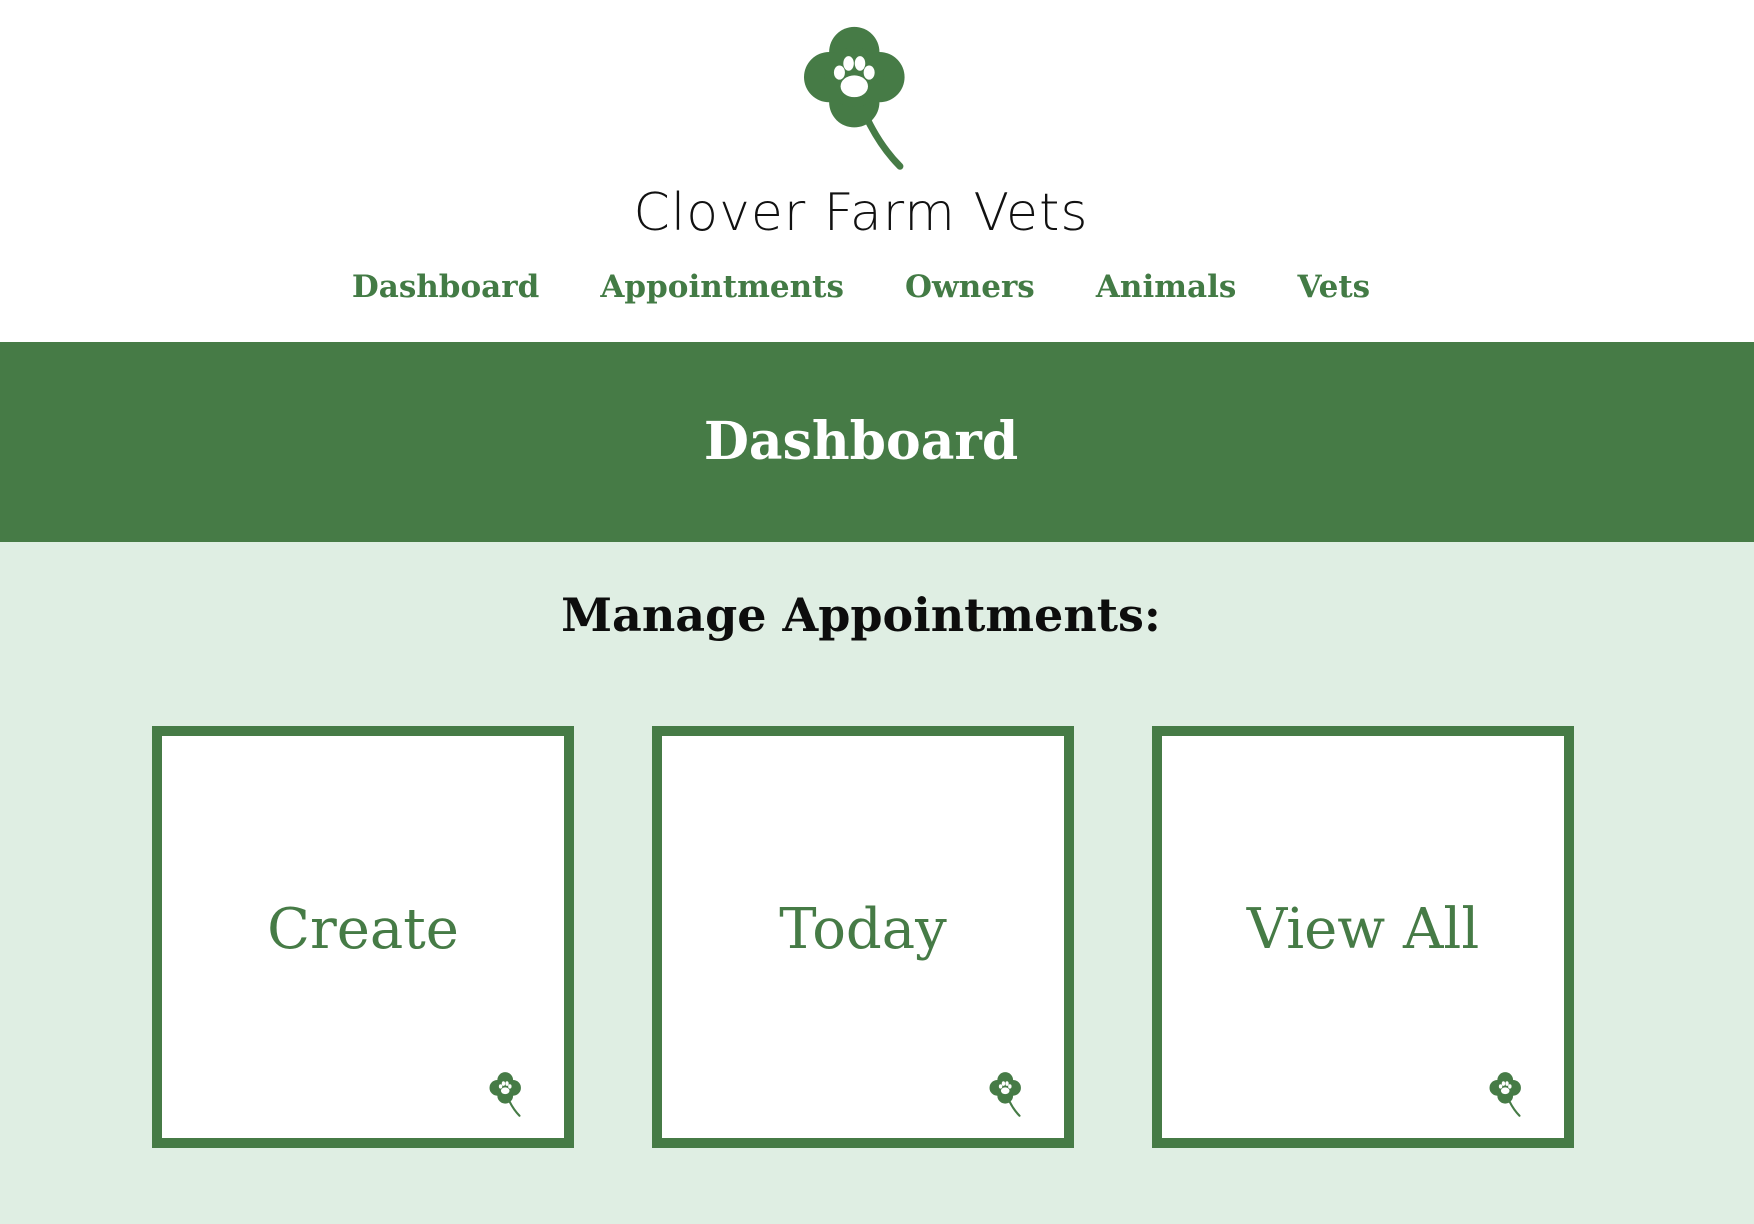  What do you see at coordinates (445, 287) in the screenshot?
I see `nav-link-dashboard: Dashboard` at bounding box center [445, 287].